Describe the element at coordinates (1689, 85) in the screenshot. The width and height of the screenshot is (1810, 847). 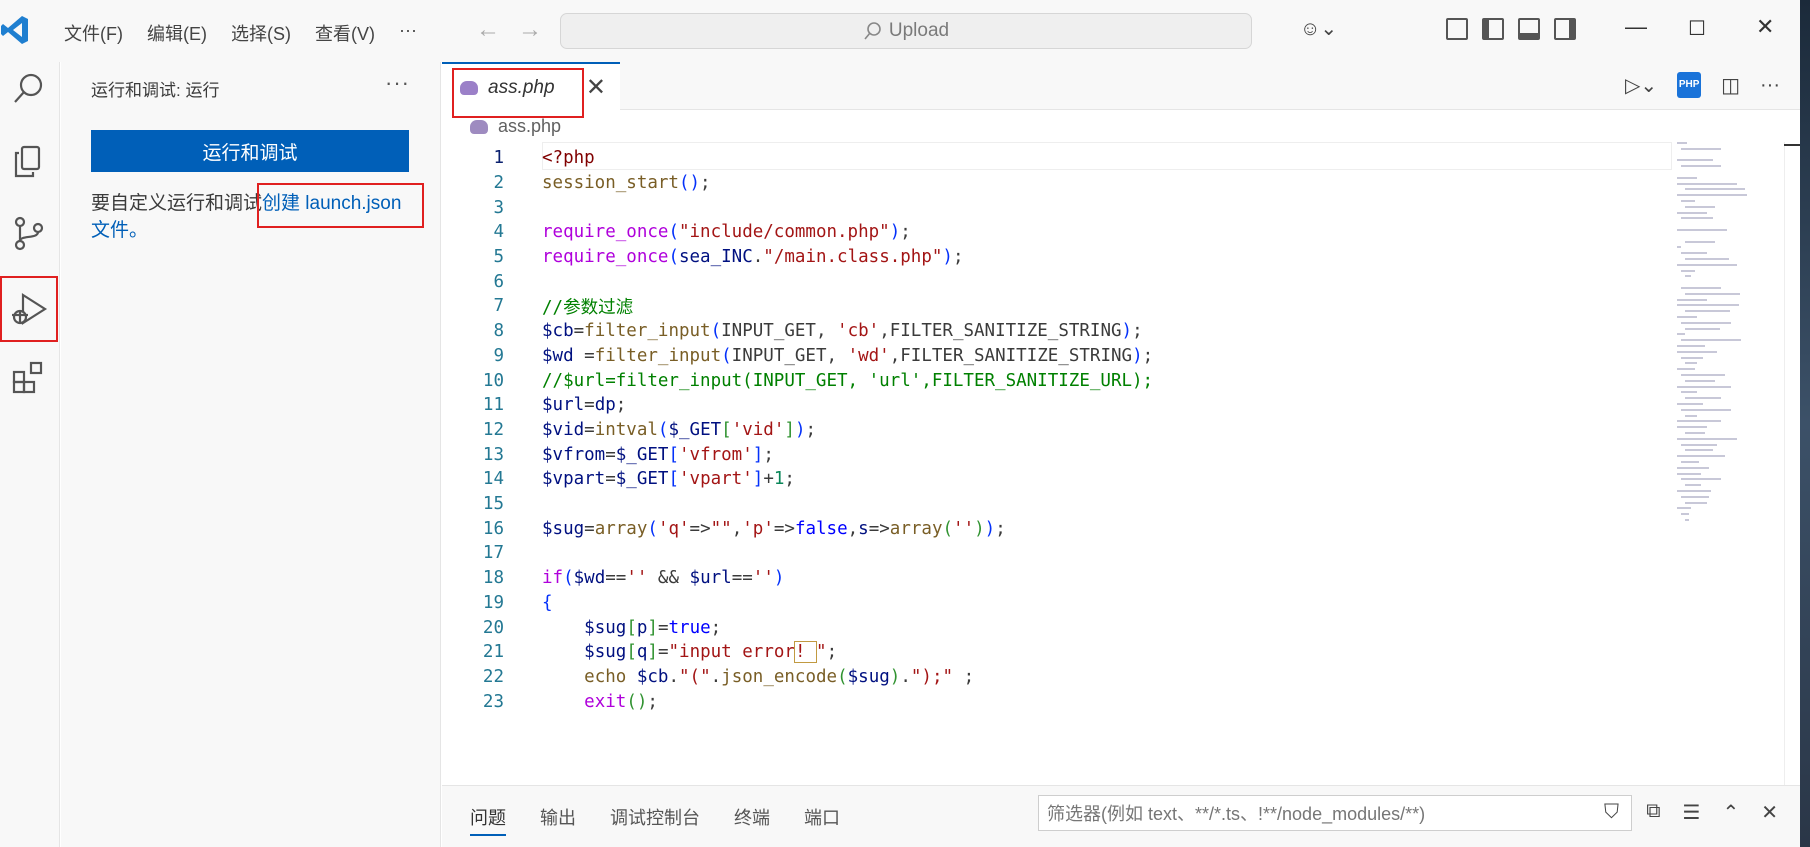
I see `php-preview-icon: PHP` at that location.